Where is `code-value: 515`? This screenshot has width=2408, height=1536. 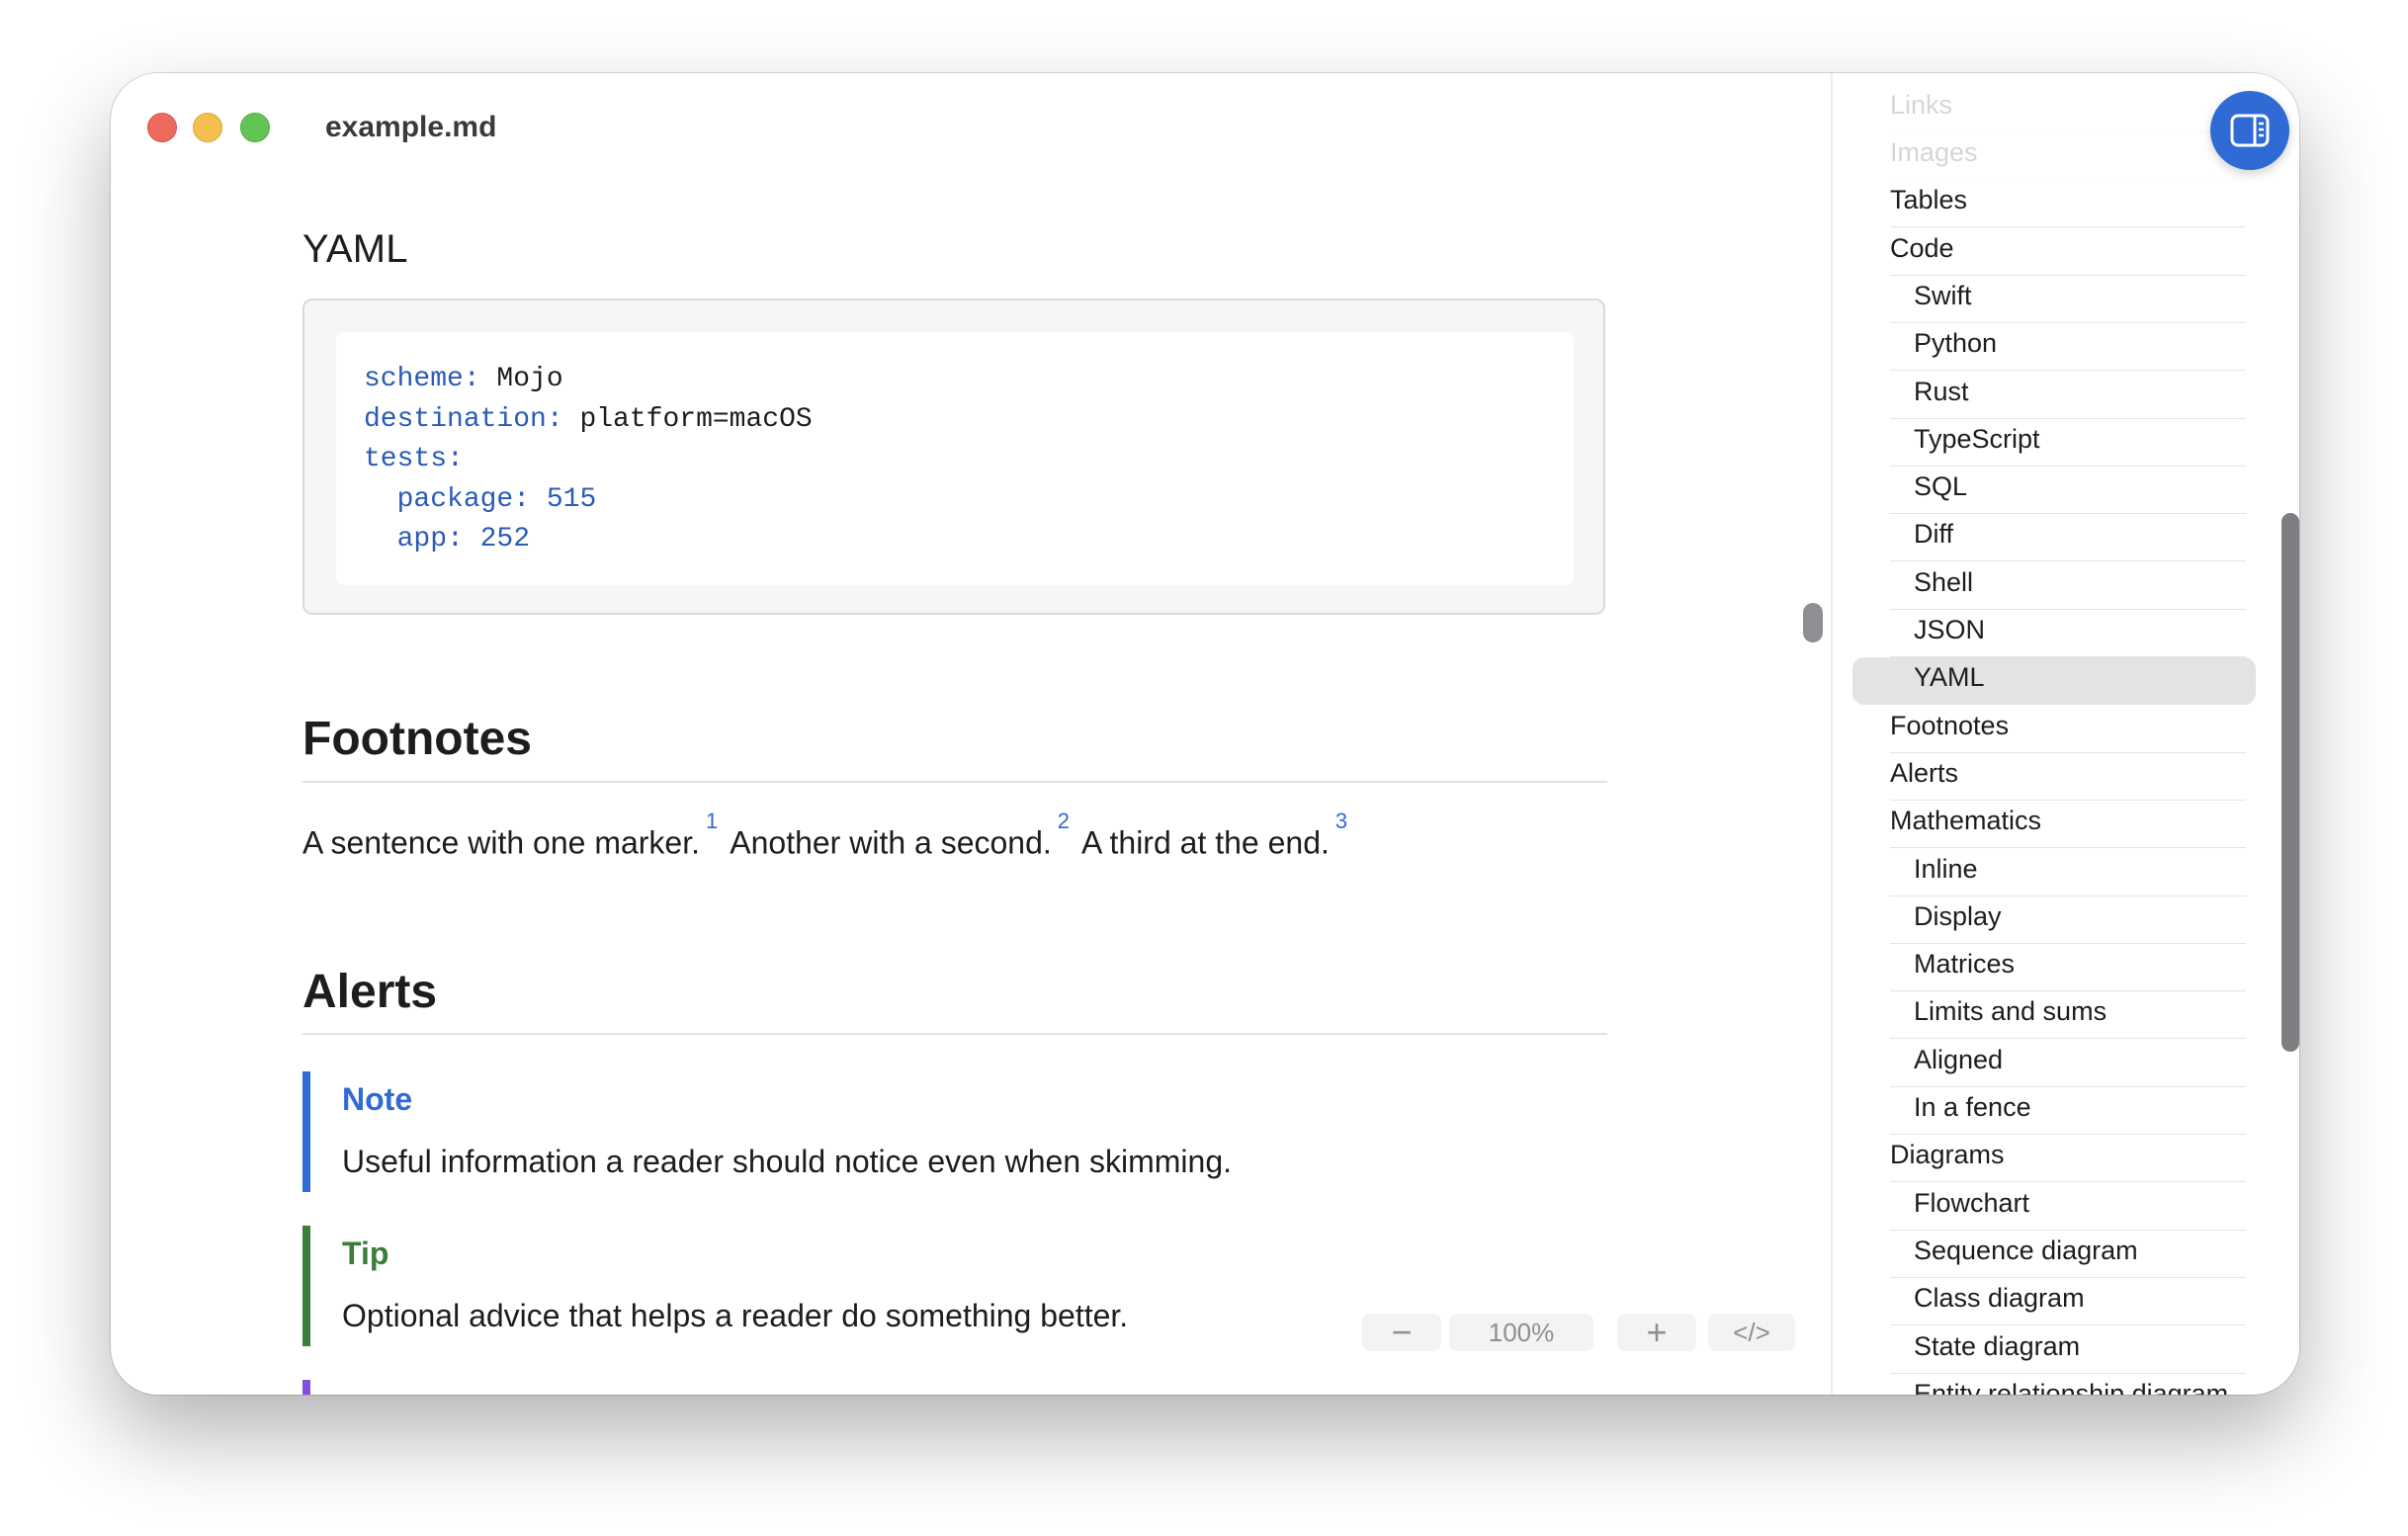
code-value: 515 is located at coordinates (563, 499).